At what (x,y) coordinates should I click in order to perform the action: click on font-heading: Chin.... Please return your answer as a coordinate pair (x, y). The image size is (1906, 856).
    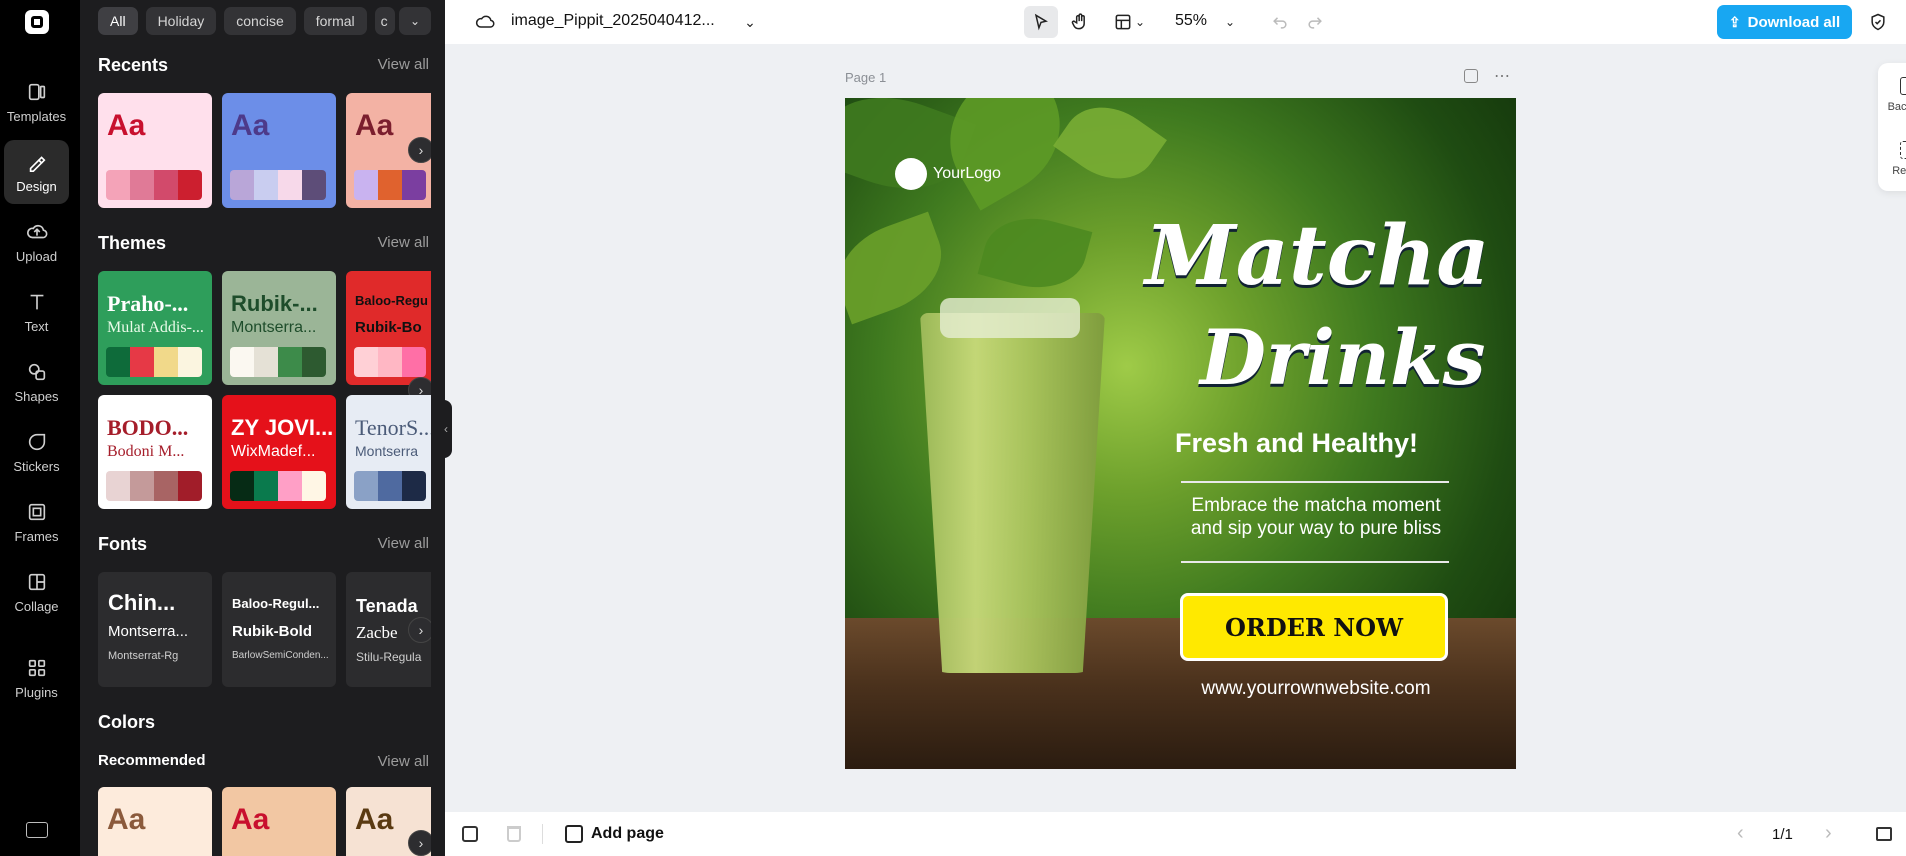
    Looking at the image, I should click on (142, 602).